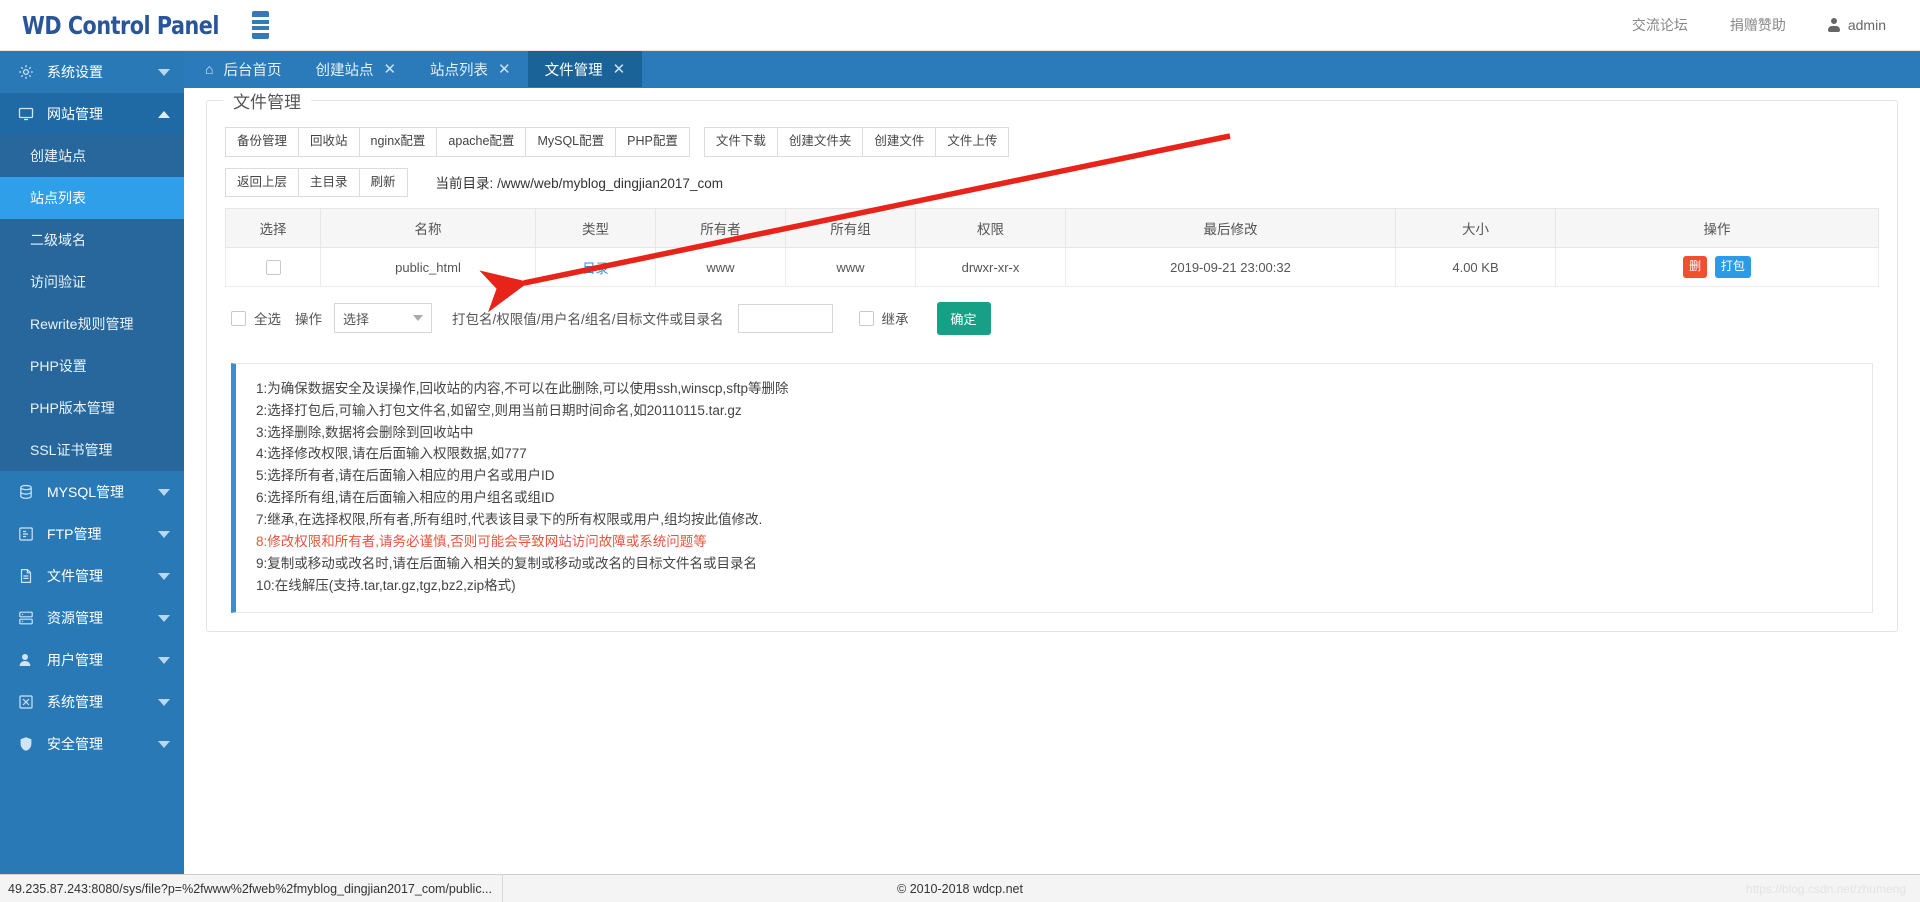 The height and width of the screenshot is (902, 1920). Describe the element at coordinates (785, 318) in the screenshot. I see `action-value-input` at that location.